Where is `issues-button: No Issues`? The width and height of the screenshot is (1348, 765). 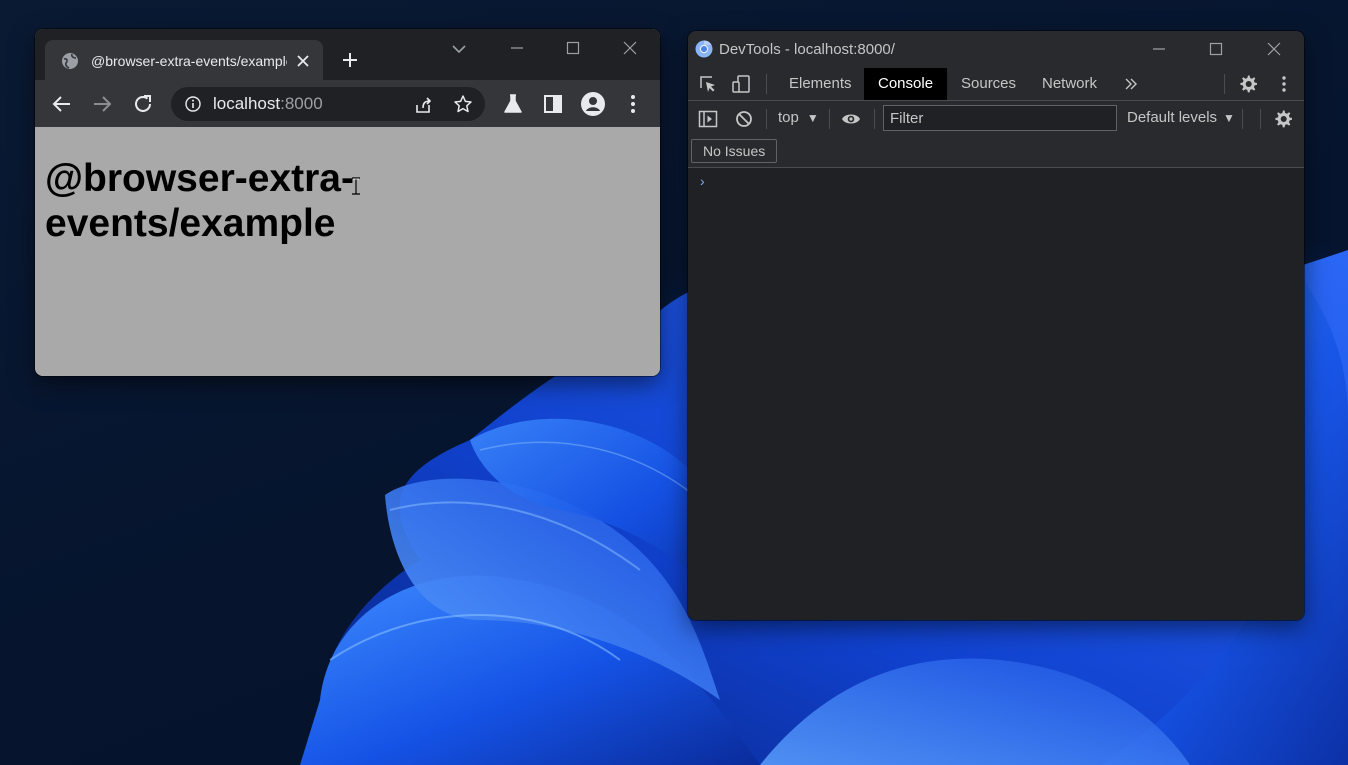
issues-button: No Issues is located at coordinates (734, 151).